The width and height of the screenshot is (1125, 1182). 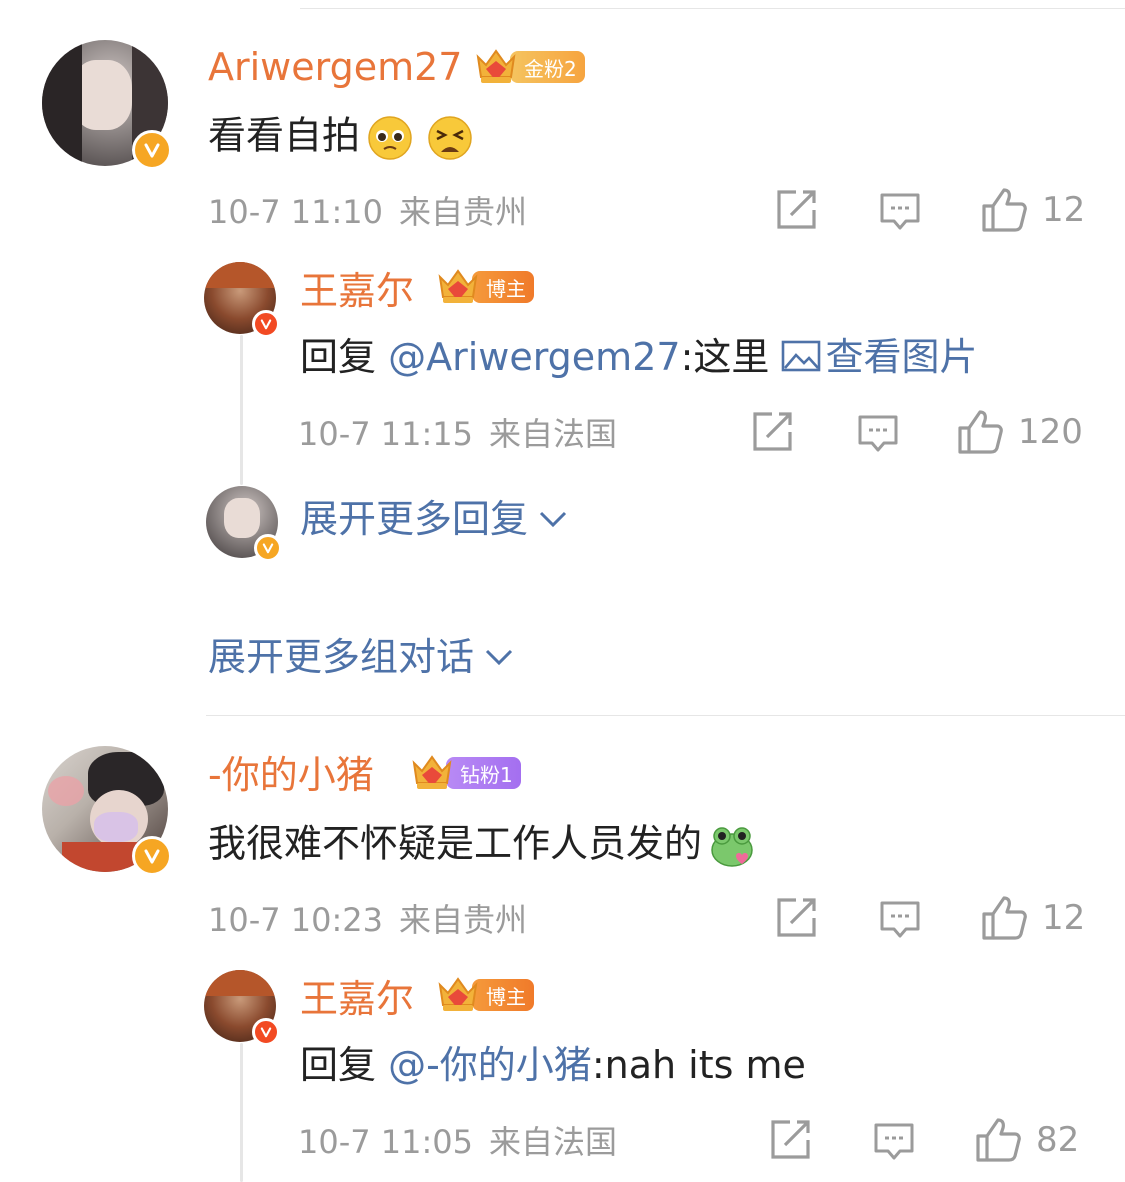 What do you see at coordinates (1058, 1140) in the screenshot?
I see `like-count: 82` at bounding box center [1058, 1140].